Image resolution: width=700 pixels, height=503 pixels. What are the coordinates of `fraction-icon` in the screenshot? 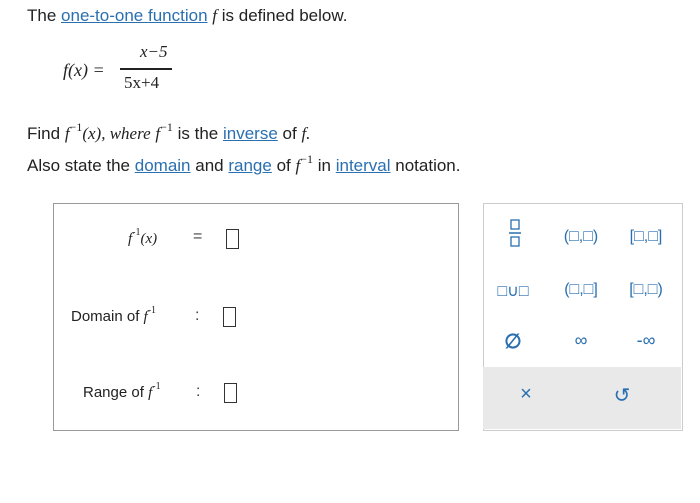 It's located at (515, 233).